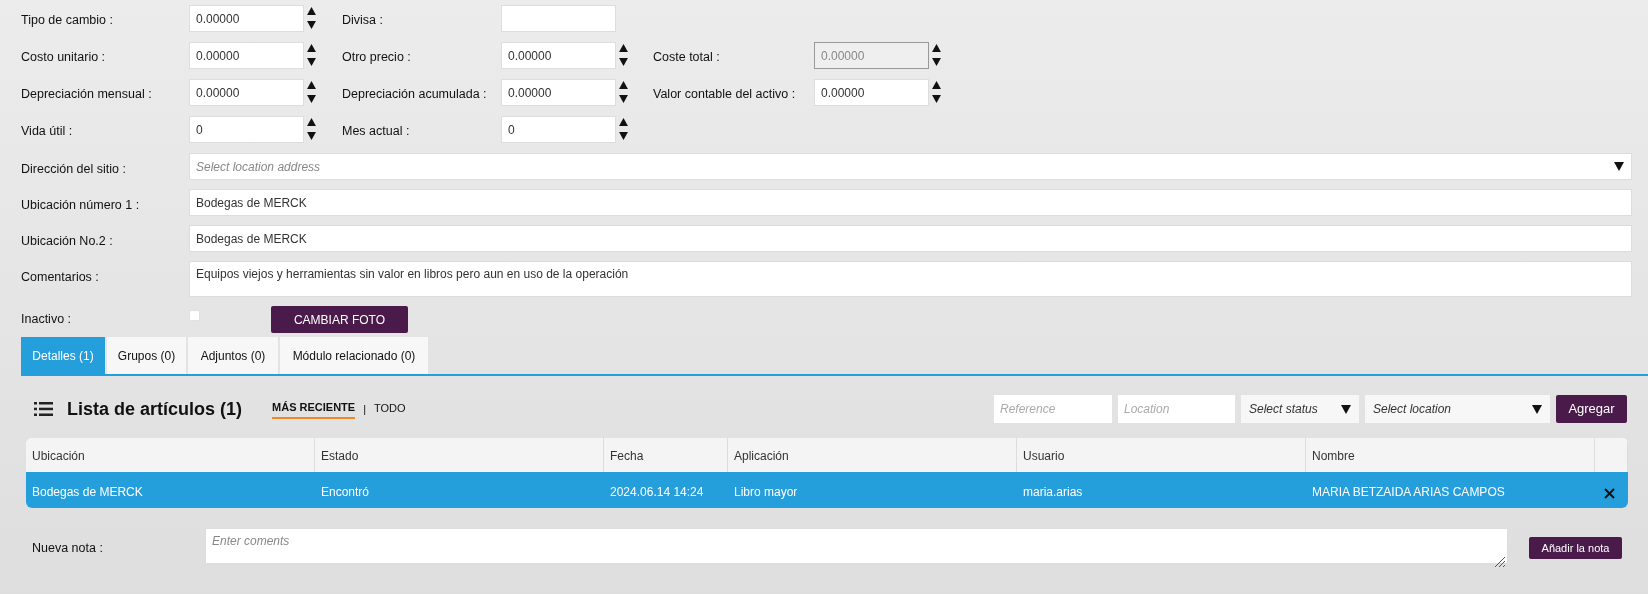 The width and height of the screenshot is (1648, 594). What do you see at coordinates (363, 20) in the screenshot?
I see `field-label: Divisa :` at bounding box center [363, 20].